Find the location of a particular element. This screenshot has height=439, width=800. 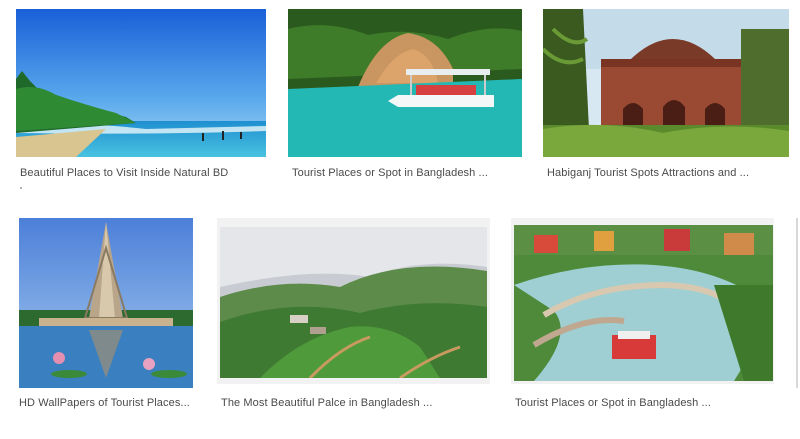

result-thumbnail-mosque is located at coordinates (666, 83).